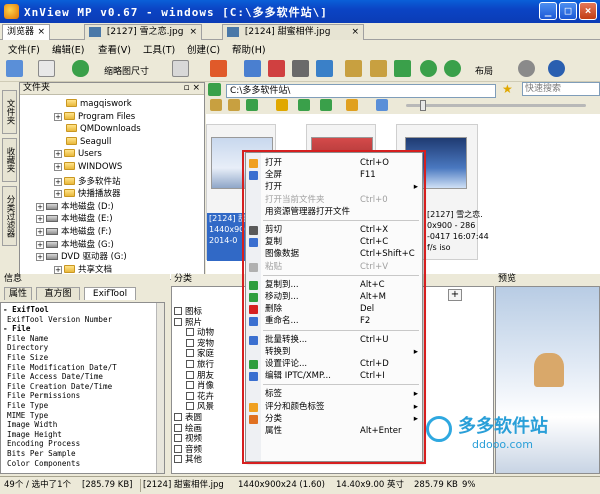 The image size is (600, 494). Describe the element at coordinates (27, 347) in the screenshot. I see `exif-field-row: Directory` at that location.